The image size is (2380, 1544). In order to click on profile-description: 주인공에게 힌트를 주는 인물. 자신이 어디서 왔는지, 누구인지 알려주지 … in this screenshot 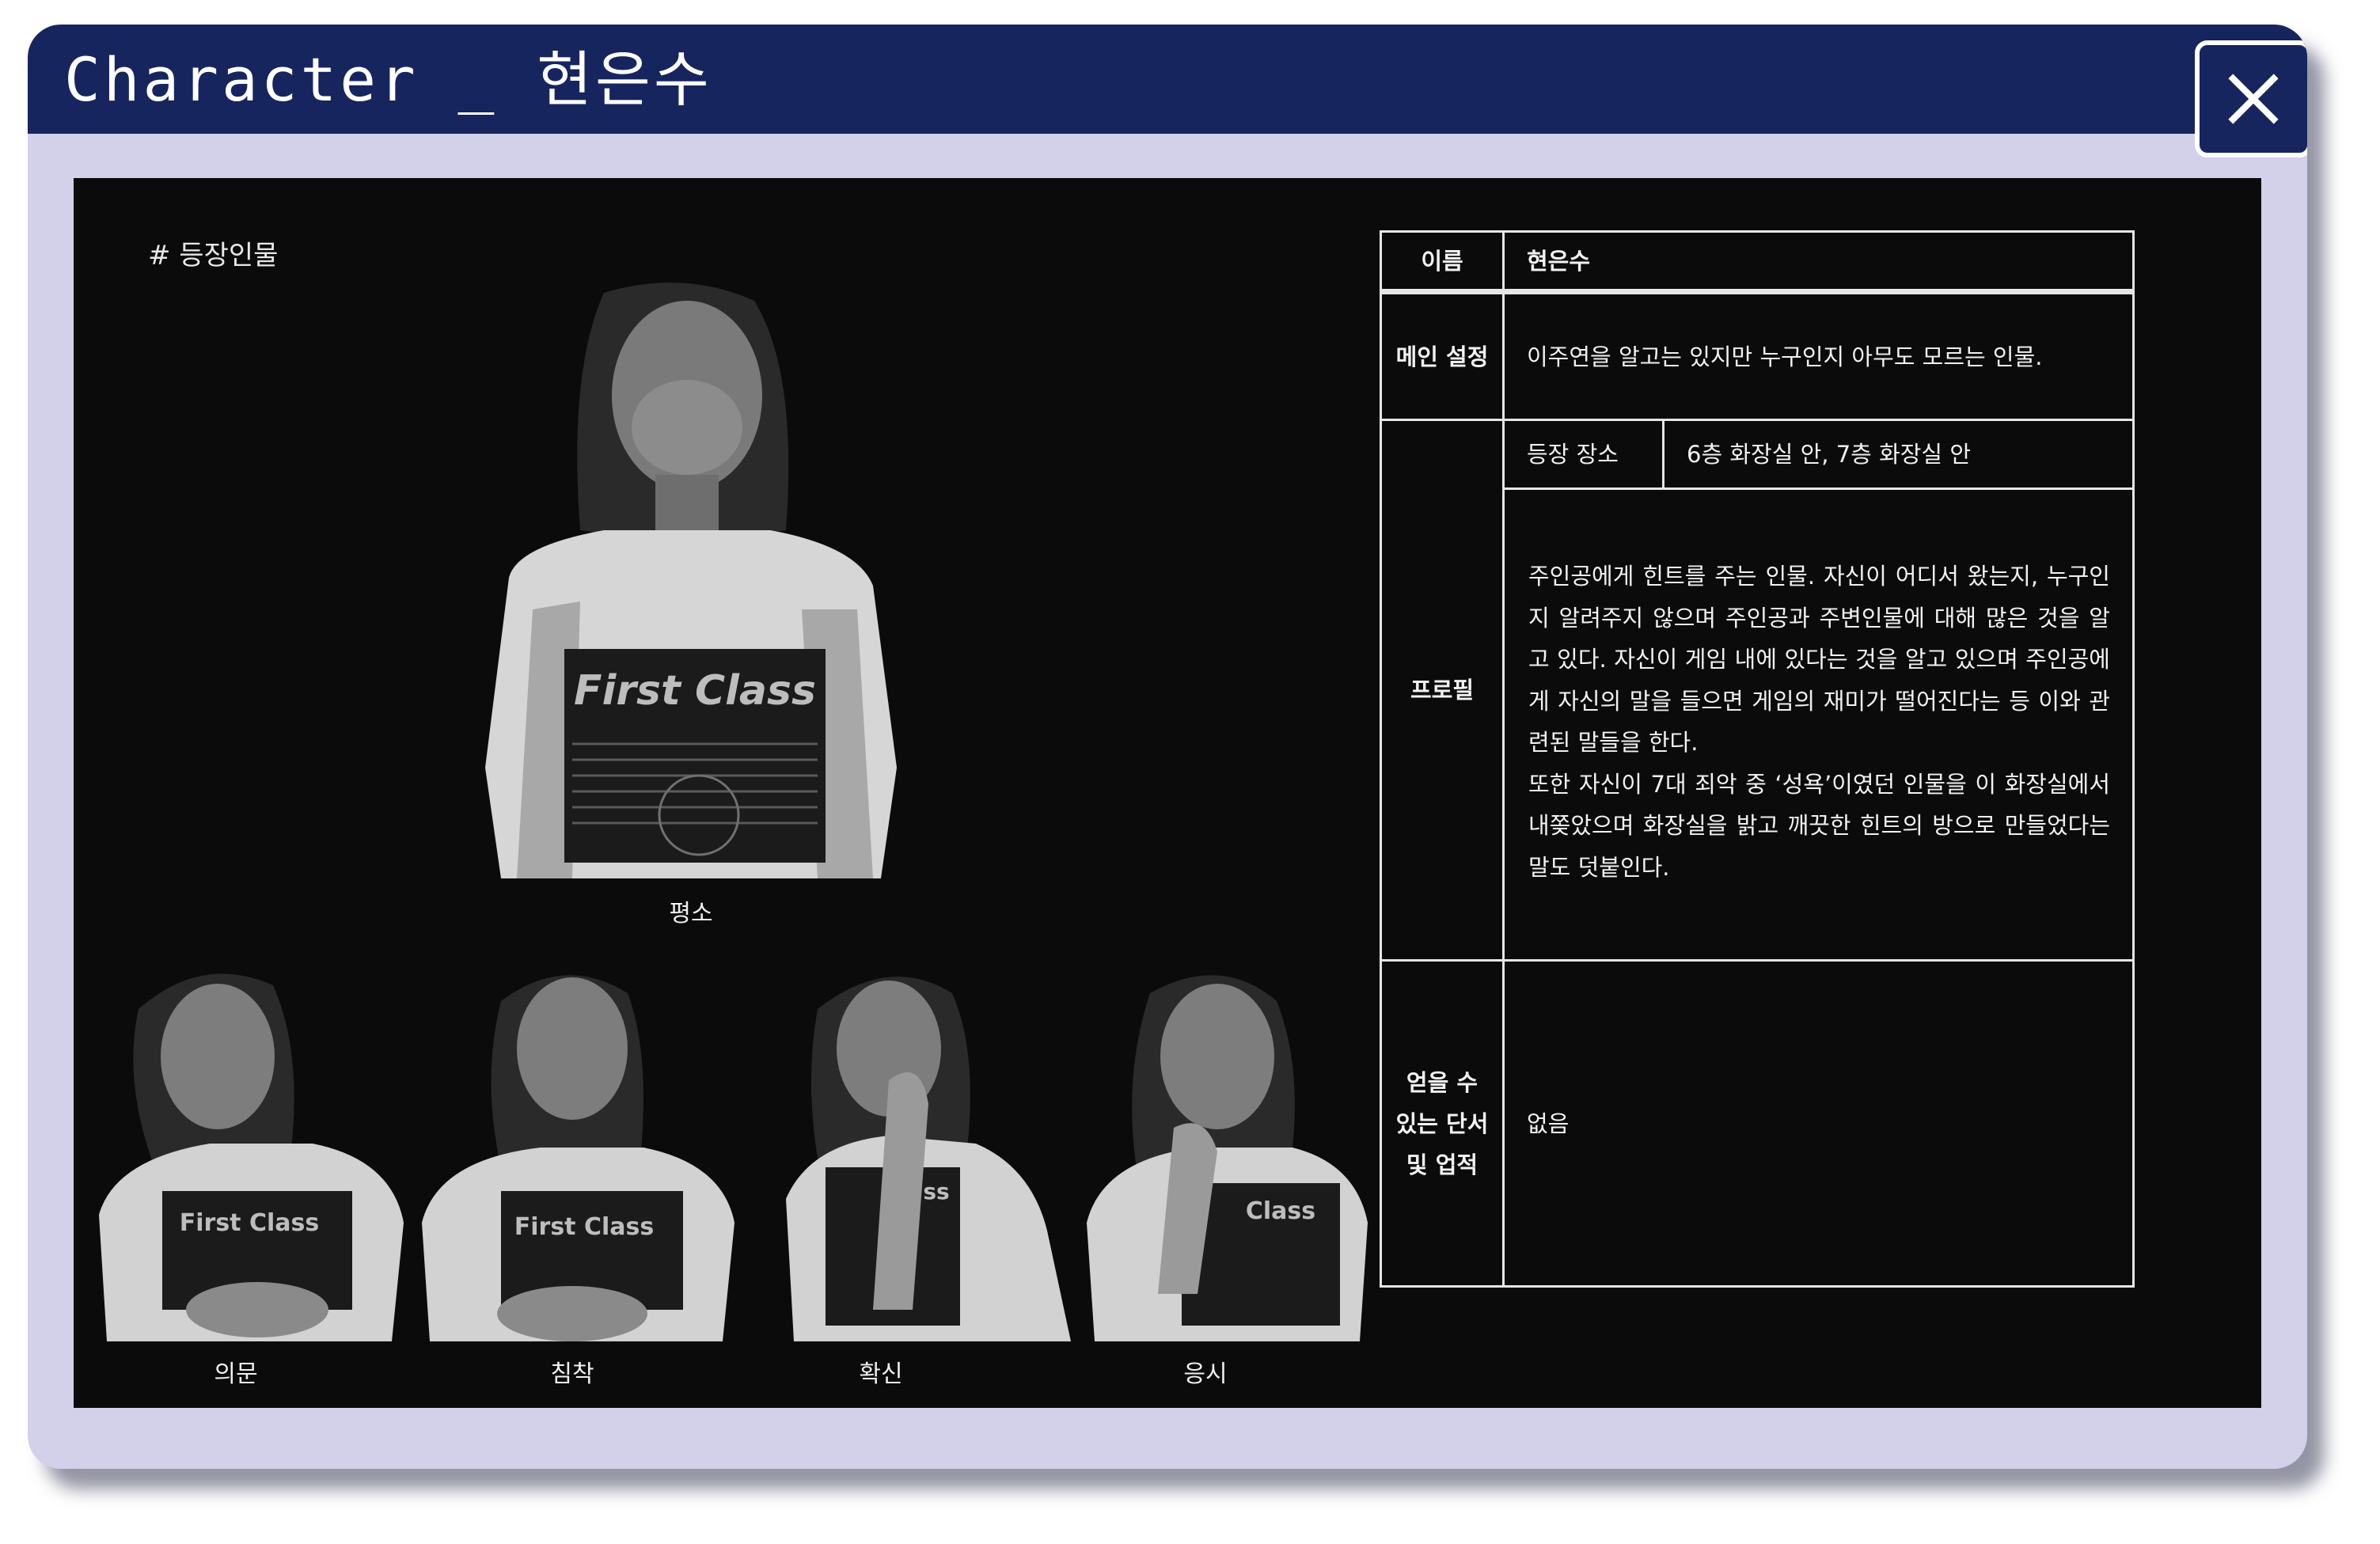, I will do `click(1819, 722)`.